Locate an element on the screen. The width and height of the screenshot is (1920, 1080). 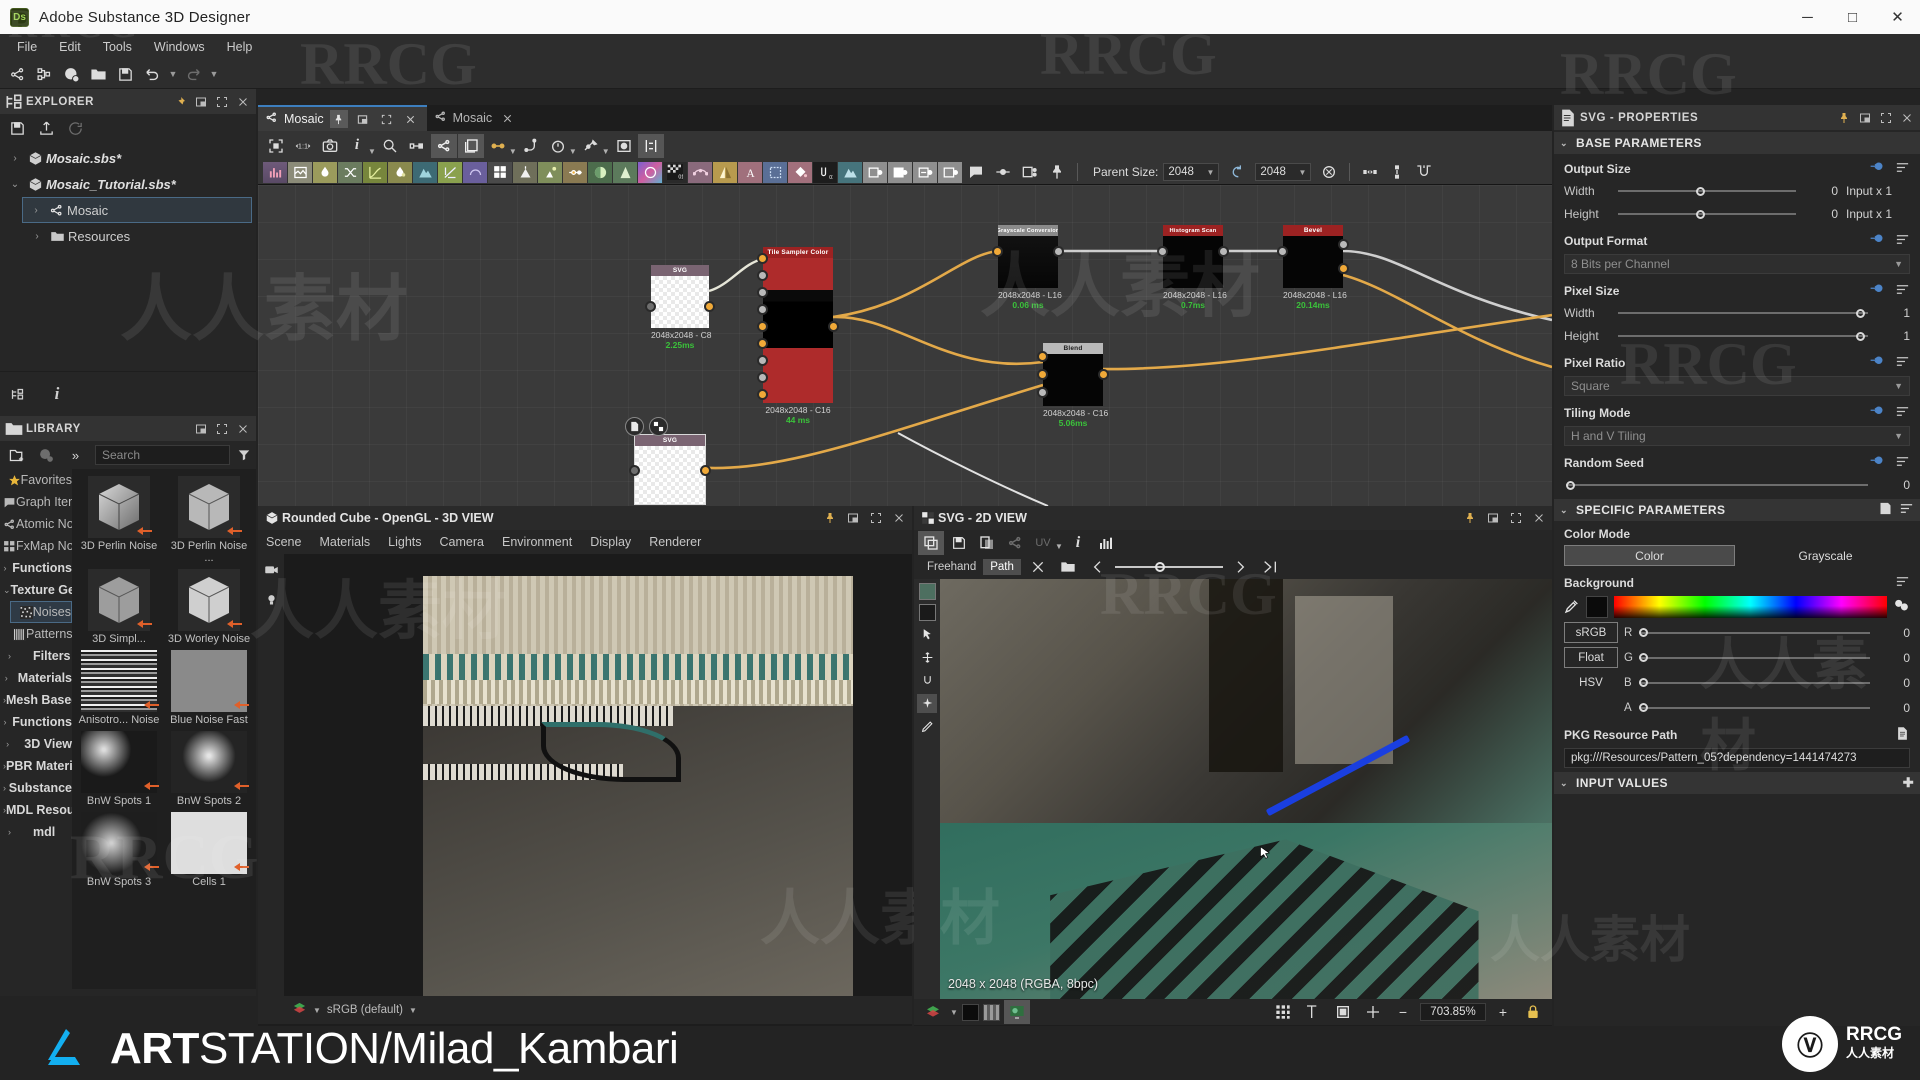
search-input: Search is located at coordinates (162, 455).